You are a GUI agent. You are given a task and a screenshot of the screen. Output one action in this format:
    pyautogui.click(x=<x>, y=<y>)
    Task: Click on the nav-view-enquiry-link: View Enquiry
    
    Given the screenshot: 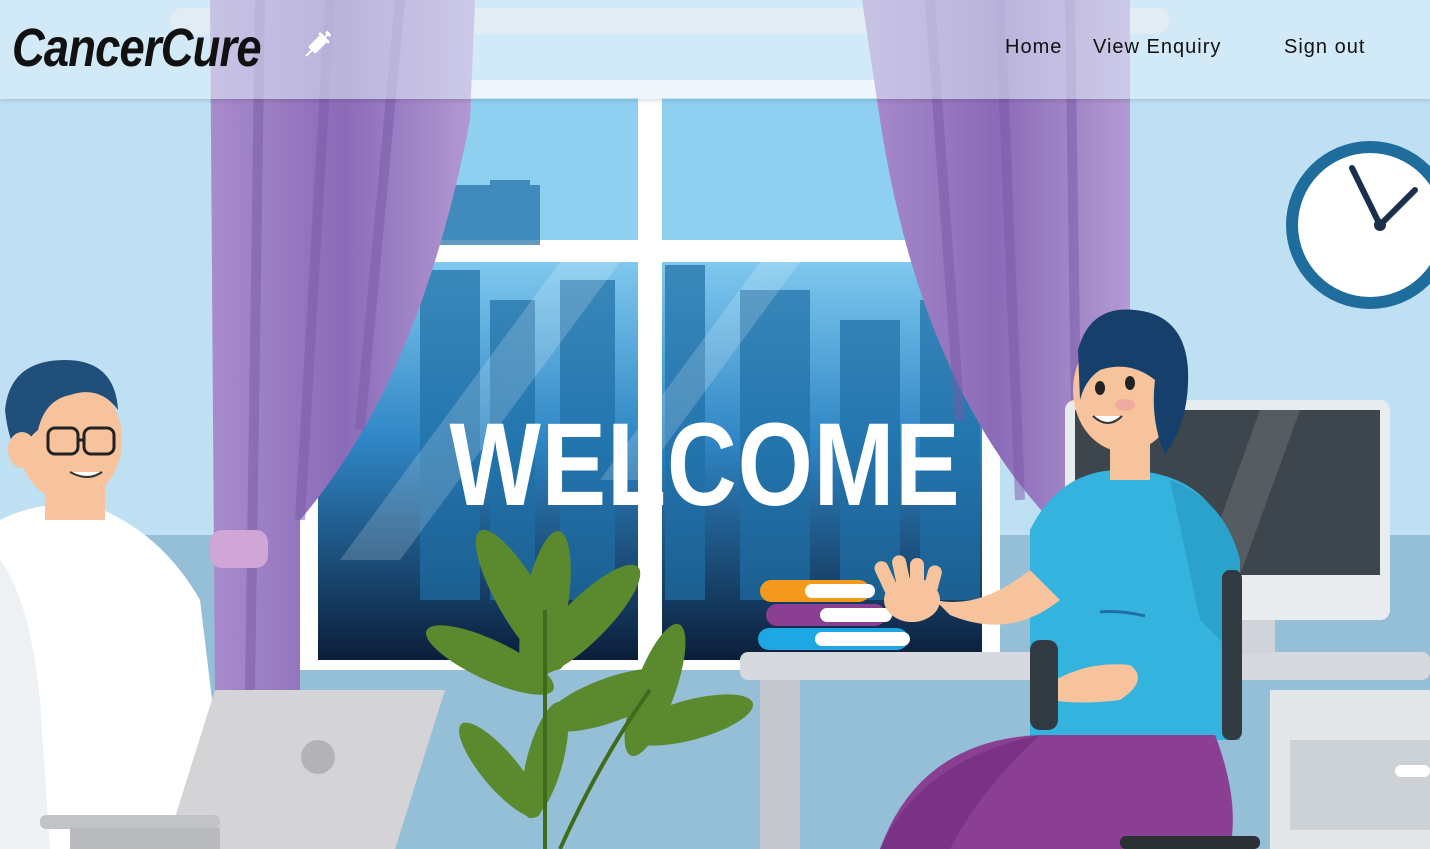 What is the action you would take?
    pyautogui.click(x=1157, y=47)
    